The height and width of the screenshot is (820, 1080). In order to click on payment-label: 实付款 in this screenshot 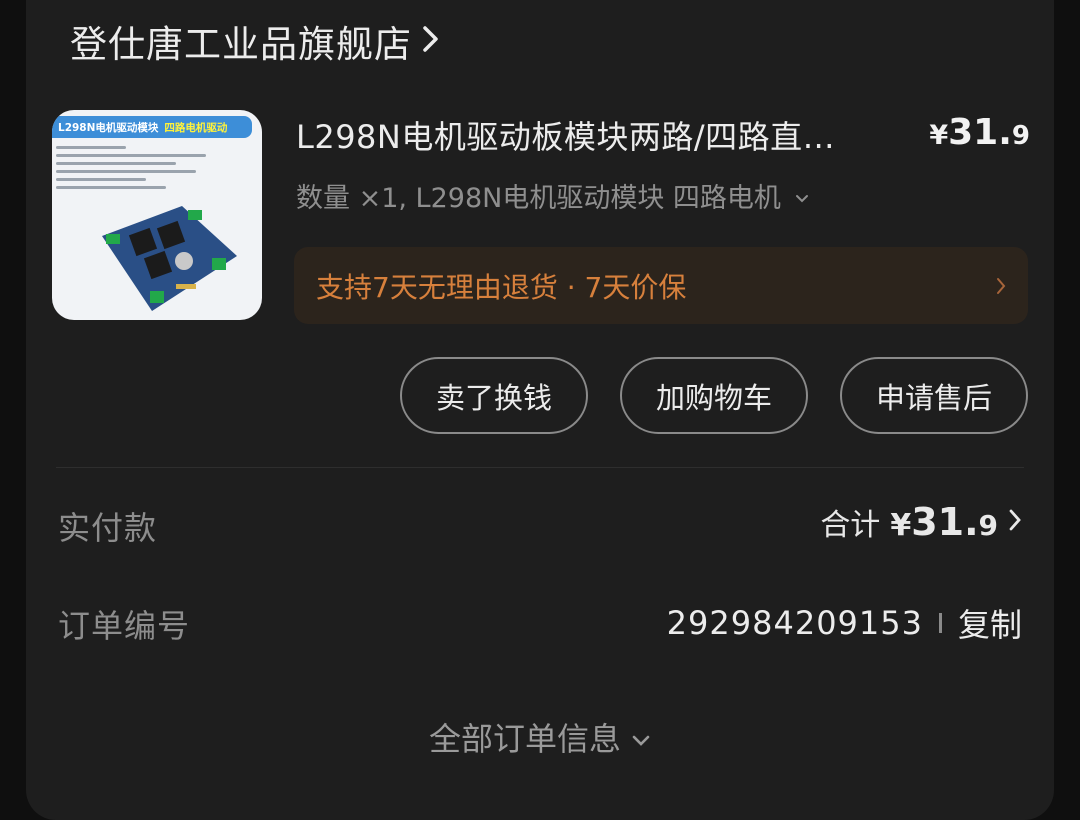, I will do `click(108, 528)`.